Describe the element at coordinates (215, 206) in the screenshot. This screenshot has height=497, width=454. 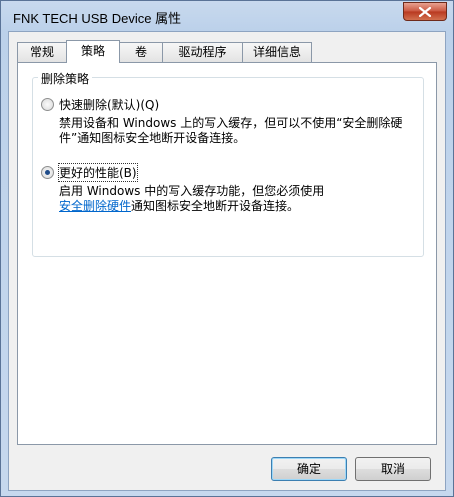
I see `performance-desc-tail: 通知图标安全地断开设备连接。` at that location.